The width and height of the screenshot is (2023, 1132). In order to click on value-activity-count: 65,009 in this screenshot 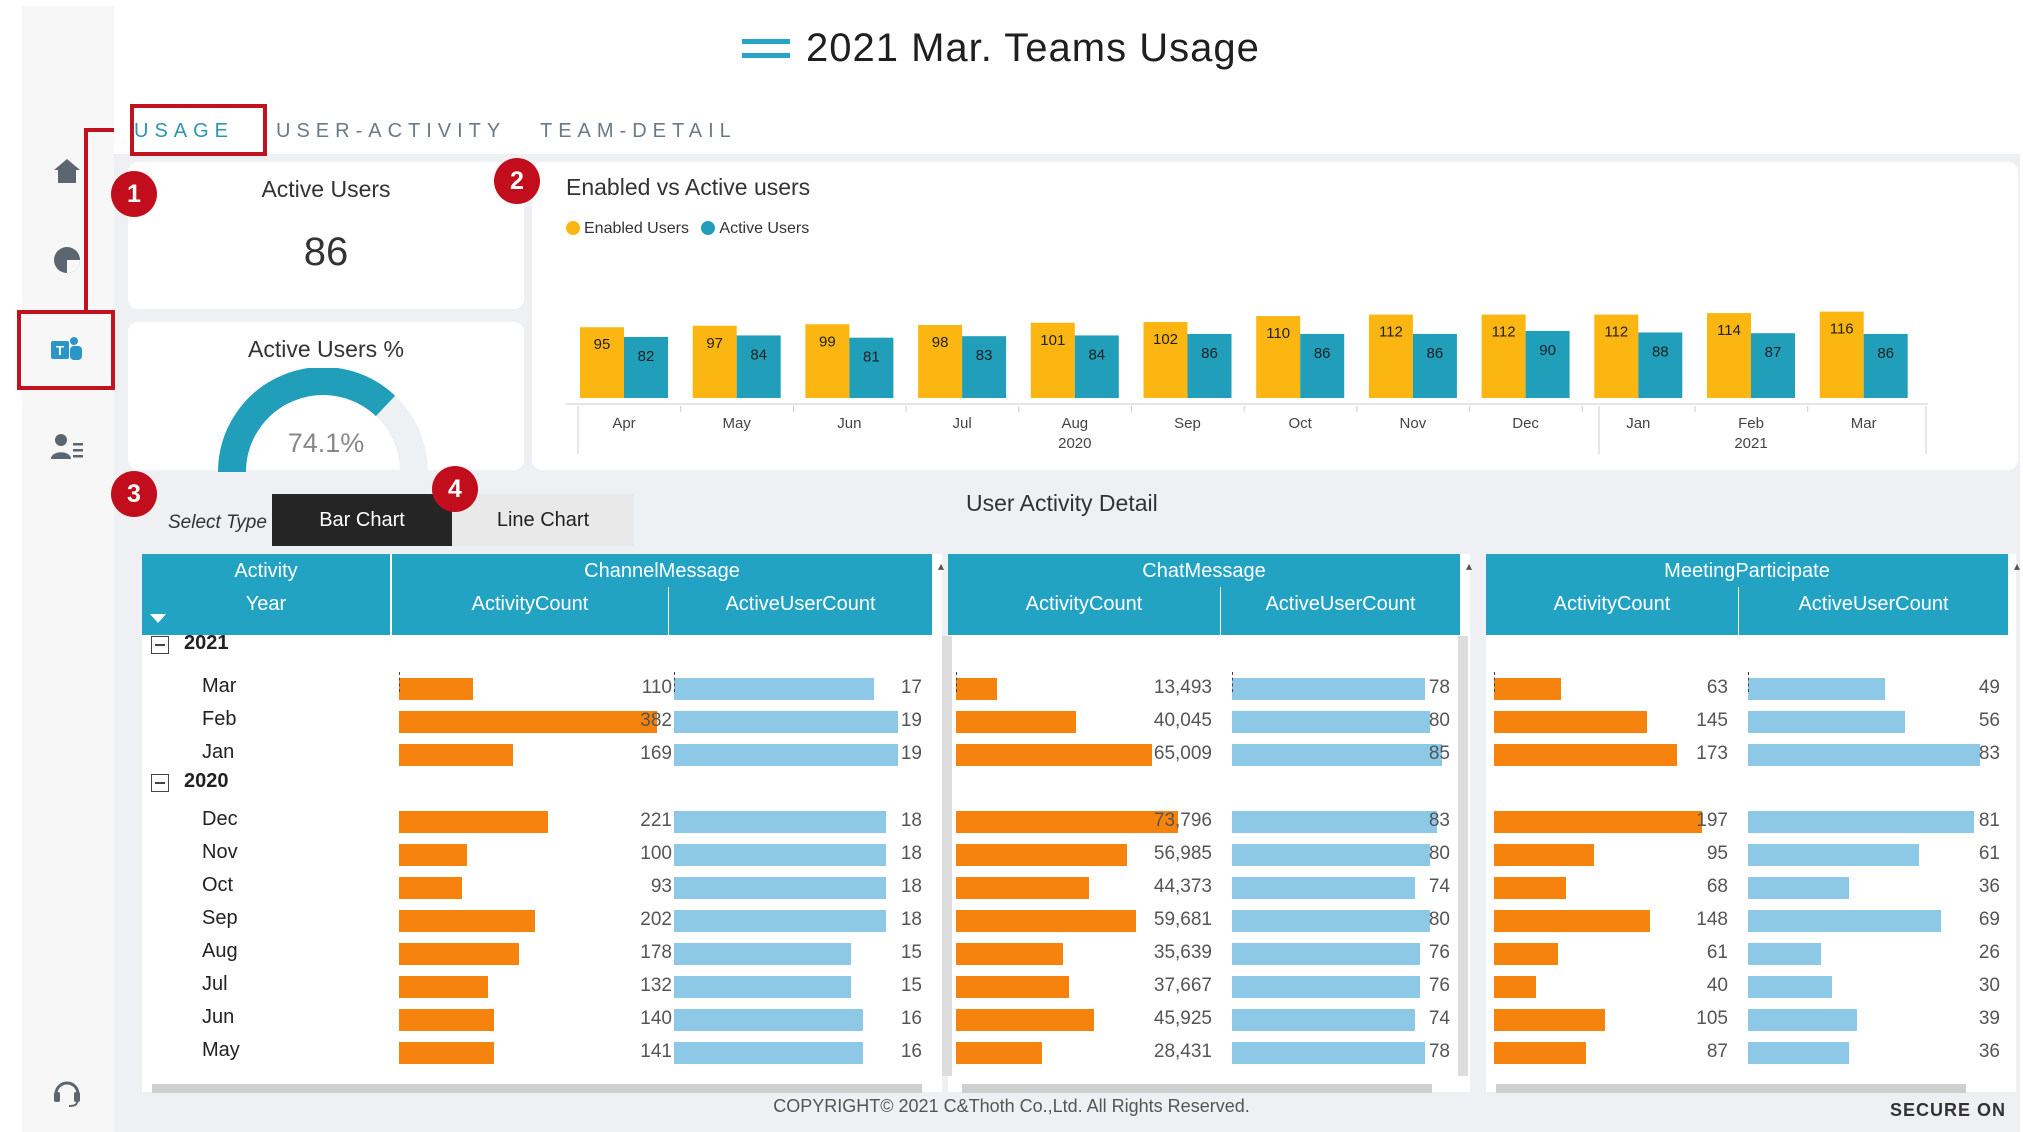, I will do `click(1182, 753)`.